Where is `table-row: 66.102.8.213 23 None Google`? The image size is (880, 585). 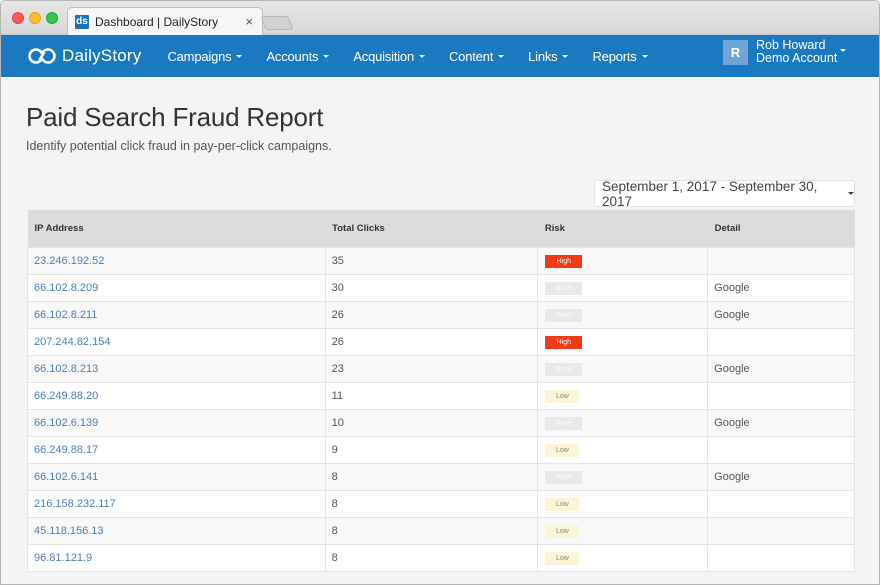
table-row: 66.102.8.213 23 None Google is located at coordinates (441, 368).